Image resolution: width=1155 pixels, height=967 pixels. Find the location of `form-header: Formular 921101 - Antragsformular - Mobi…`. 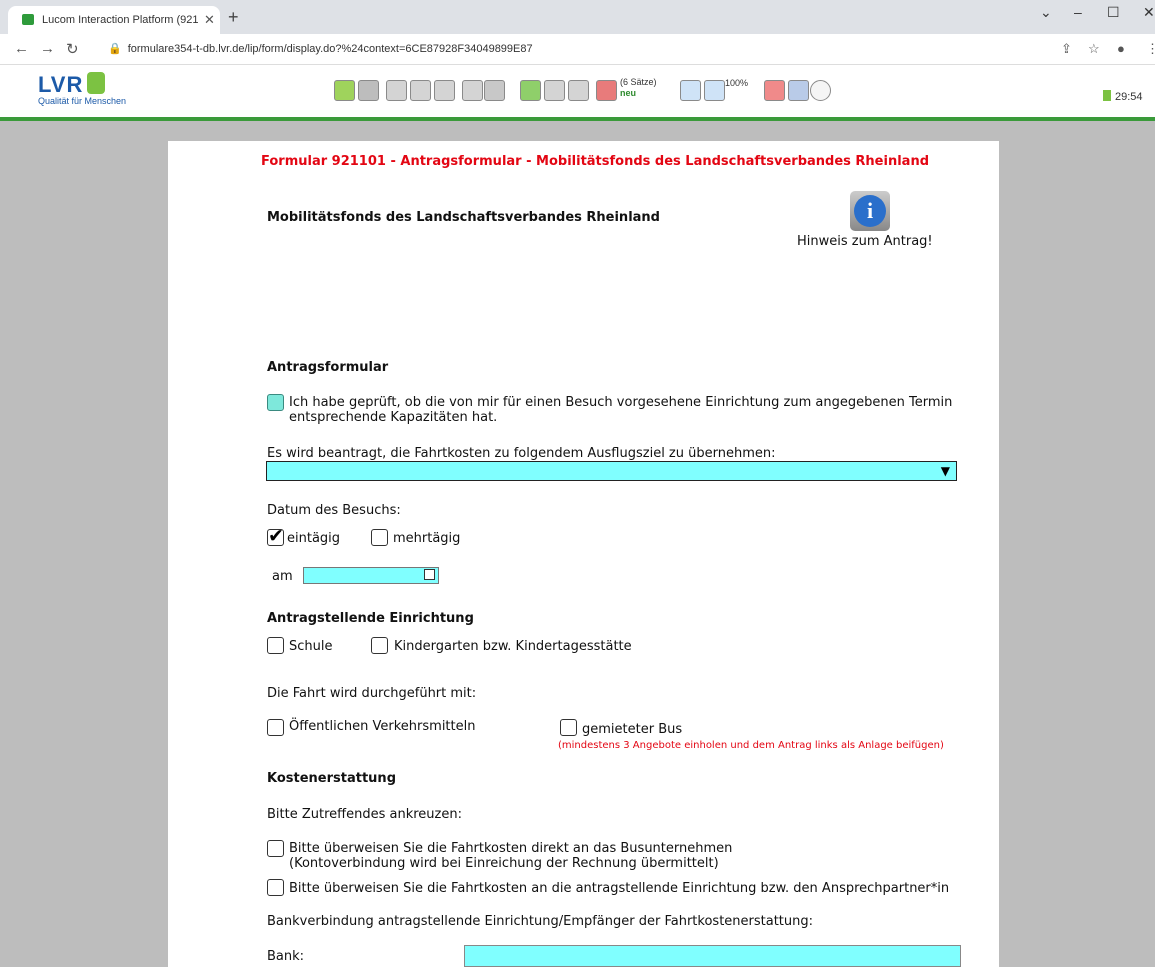

form-header: Formular 921101 - Antragsformular - Mobi… is located at coordinates (595, 161).